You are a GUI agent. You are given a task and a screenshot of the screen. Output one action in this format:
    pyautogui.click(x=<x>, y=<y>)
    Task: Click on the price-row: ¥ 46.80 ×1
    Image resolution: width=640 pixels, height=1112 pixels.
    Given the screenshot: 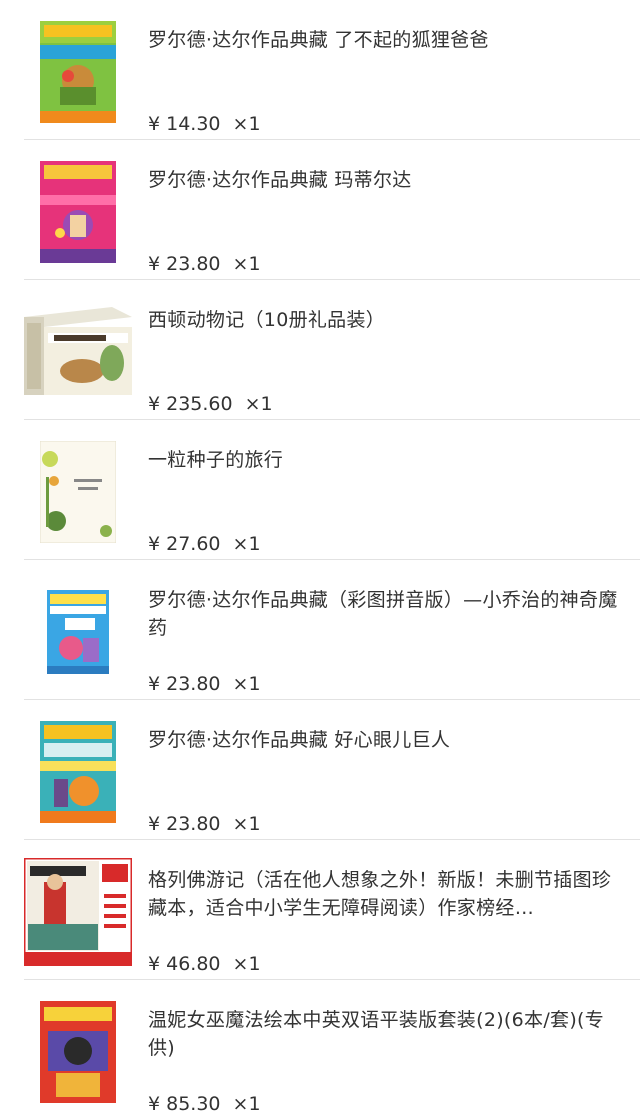 What is the action you would take?
    pyautogui.click(x=204, y=964)
    